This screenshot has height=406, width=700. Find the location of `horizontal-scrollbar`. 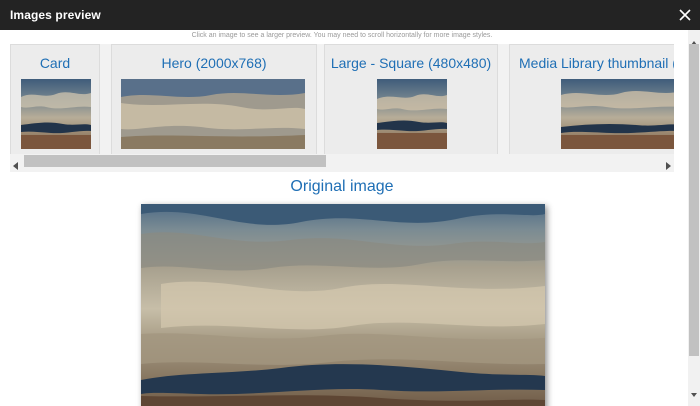

horizontal-scrollbar is located at coordinates (342, 162).